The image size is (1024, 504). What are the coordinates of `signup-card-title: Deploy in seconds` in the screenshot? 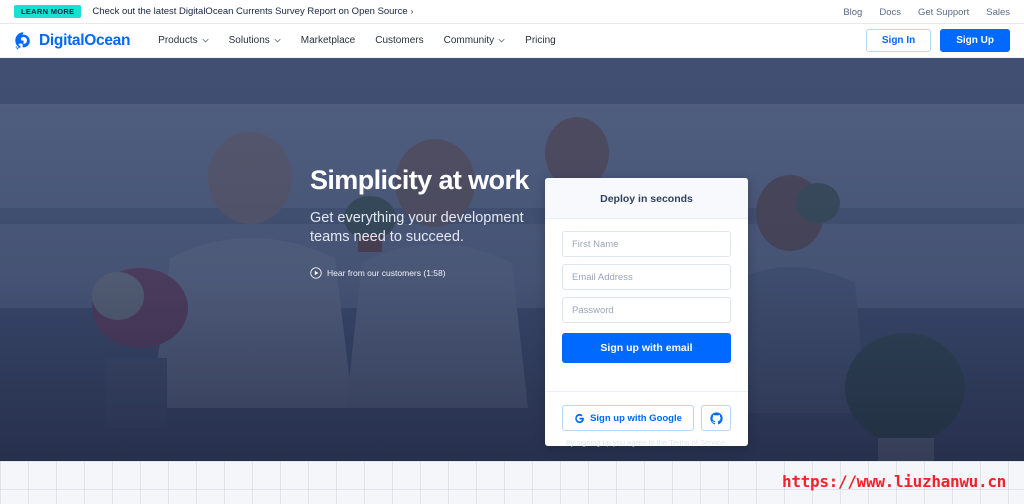 It's located at (646, 199).